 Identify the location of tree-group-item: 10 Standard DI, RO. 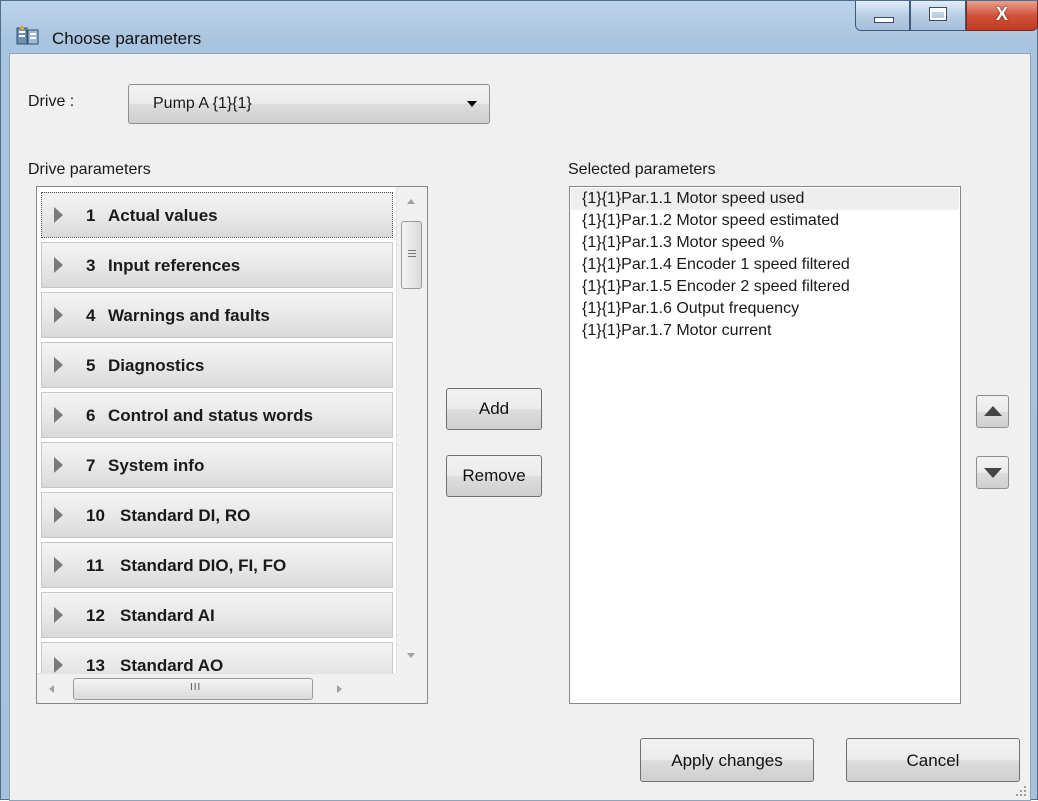
(217, 515).